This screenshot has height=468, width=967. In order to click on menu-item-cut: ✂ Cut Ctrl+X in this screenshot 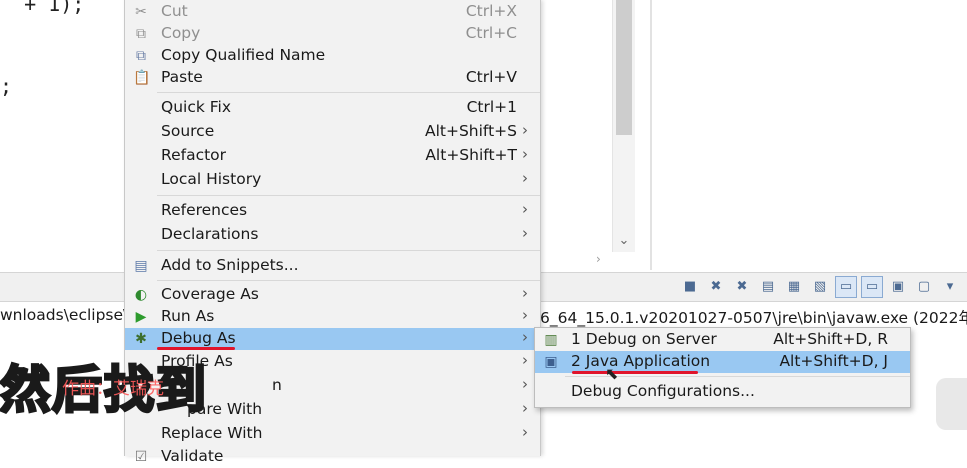, I will do `click(332, 12)`.